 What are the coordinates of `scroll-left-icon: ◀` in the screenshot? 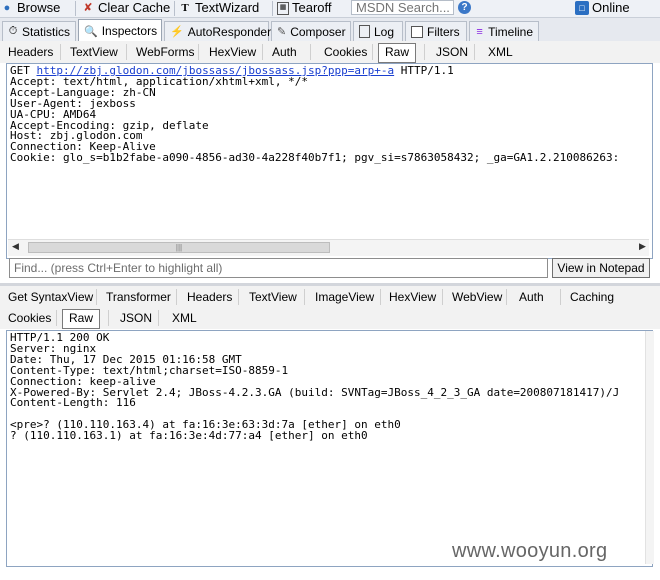 It's located at (15, 246).